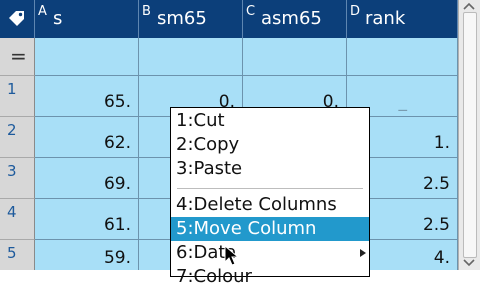  Describe the element at coordinates (42, 11) in the screenshot. I see `column-letter: A` at that location.